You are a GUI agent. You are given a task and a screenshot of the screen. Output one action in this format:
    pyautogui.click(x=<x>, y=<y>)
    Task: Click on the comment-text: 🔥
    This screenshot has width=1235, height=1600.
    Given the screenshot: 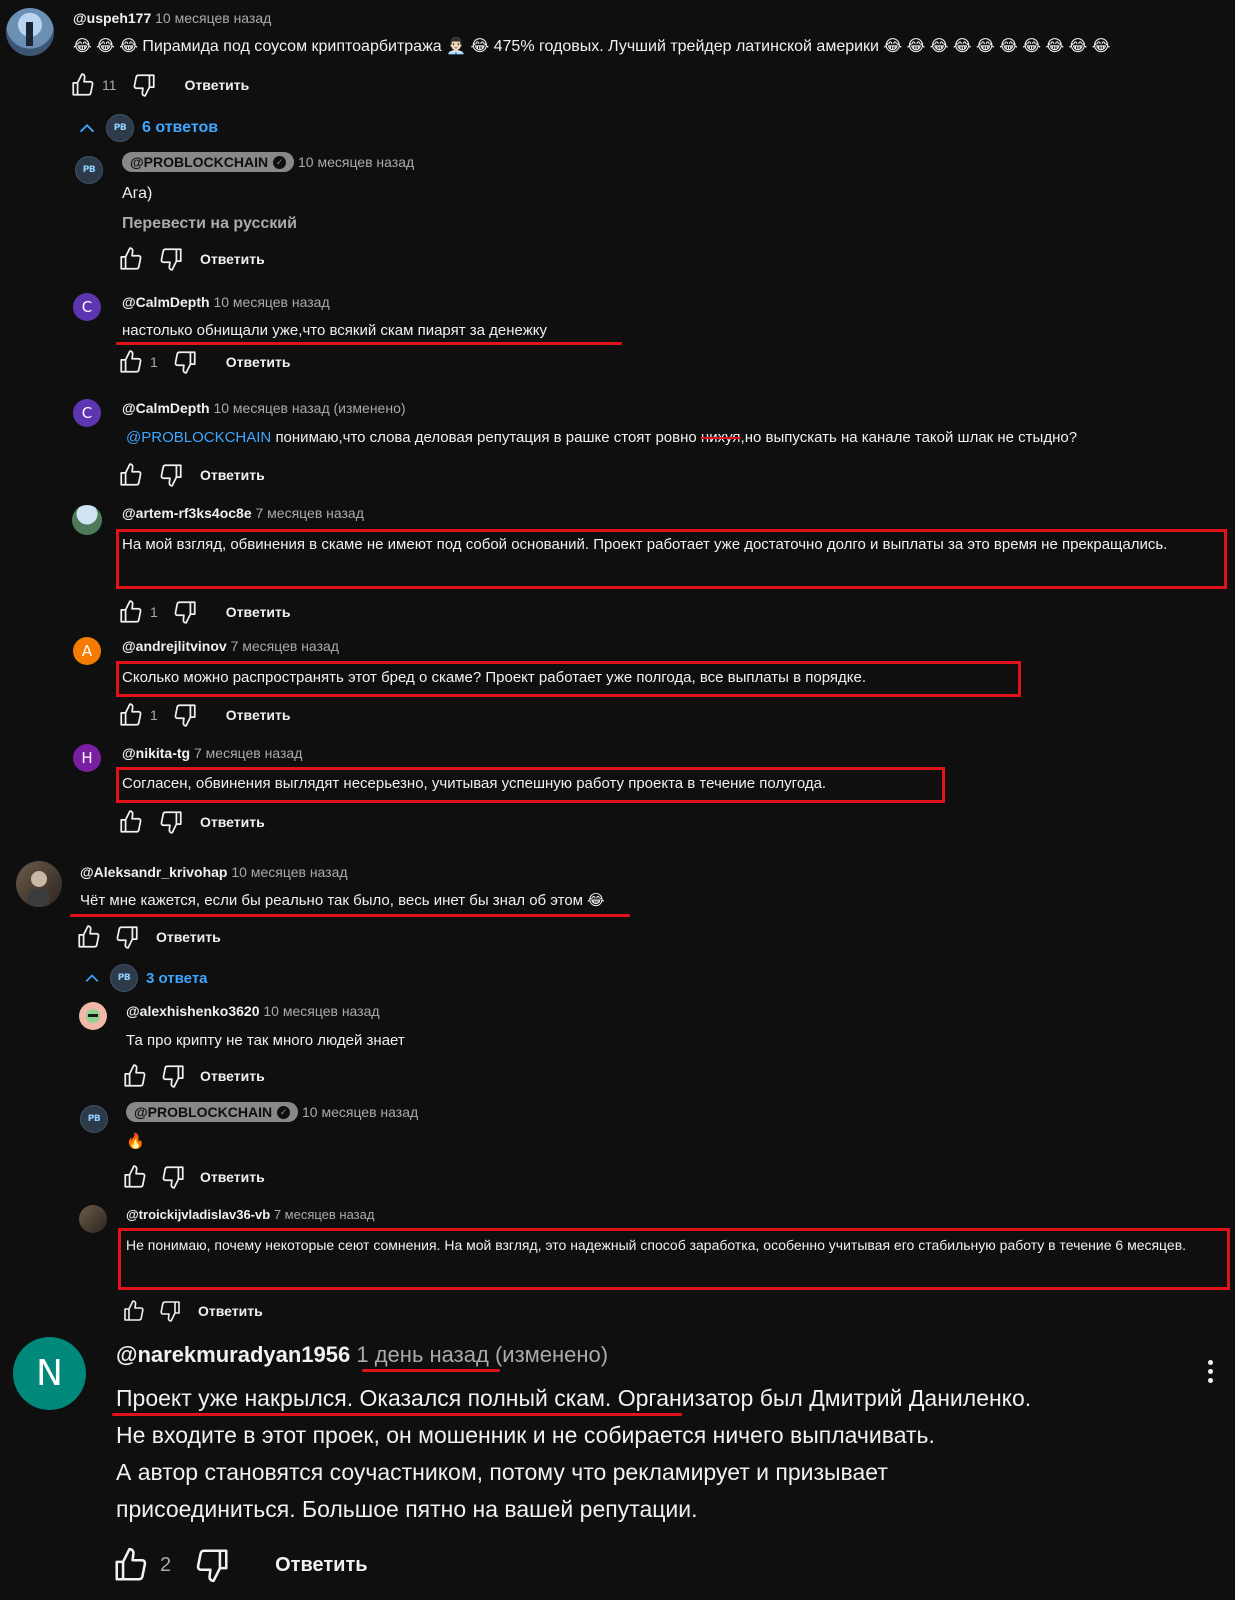 What is the action you would take?
    pyautogui.click(x=135, y=1141)
    